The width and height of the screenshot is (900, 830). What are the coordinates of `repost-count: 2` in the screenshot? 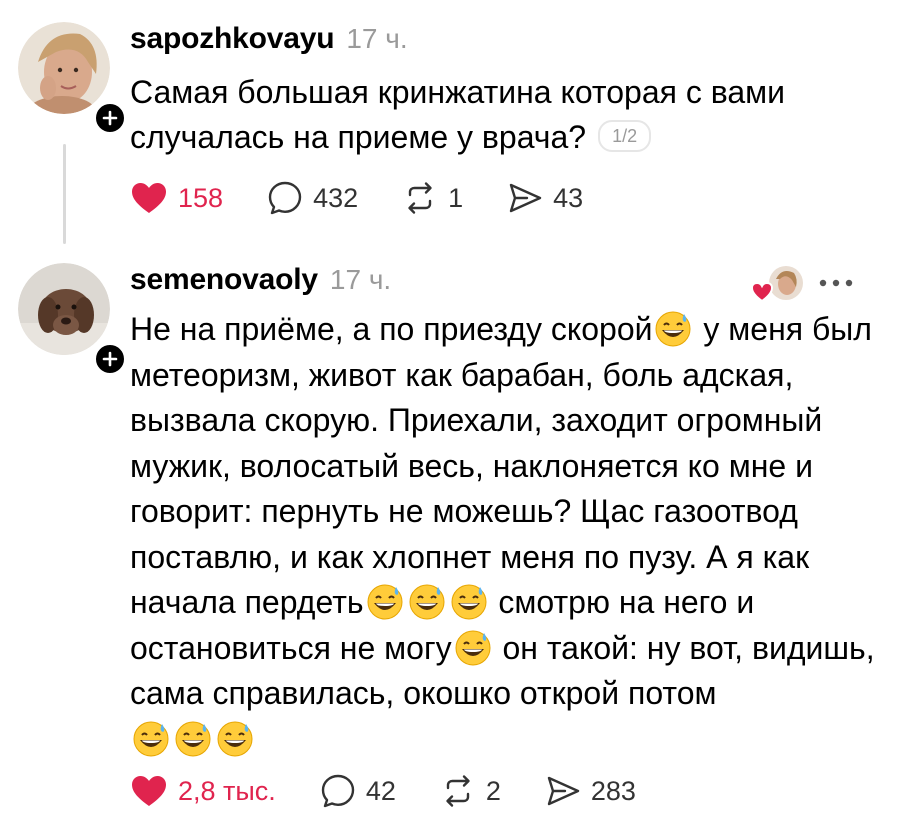 It's located at (493, 790).